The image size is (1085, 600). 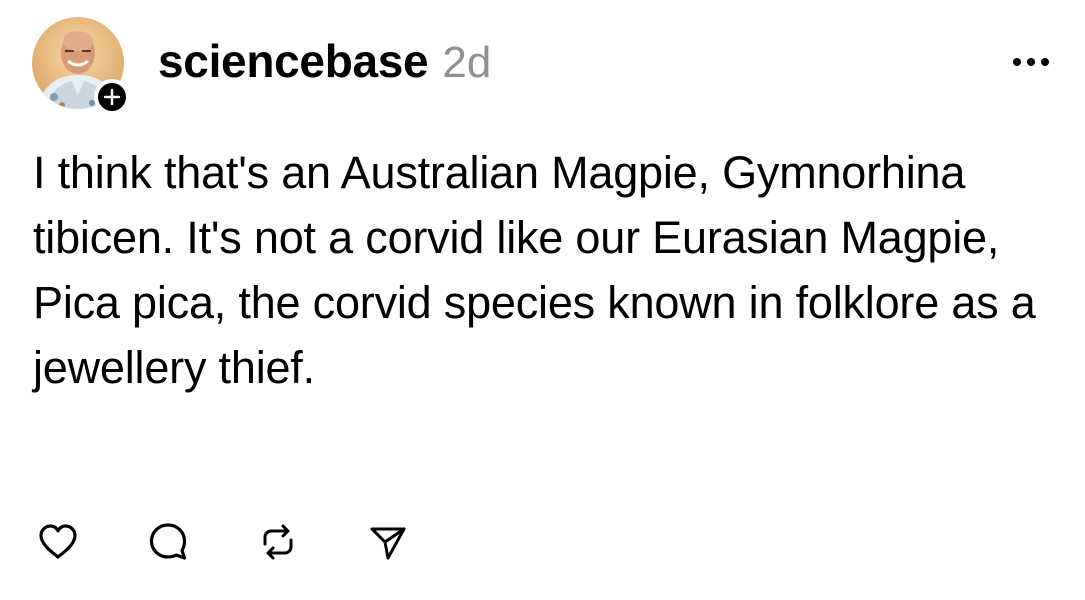 I want to click on avatar-container, so click(x=81, y=66).